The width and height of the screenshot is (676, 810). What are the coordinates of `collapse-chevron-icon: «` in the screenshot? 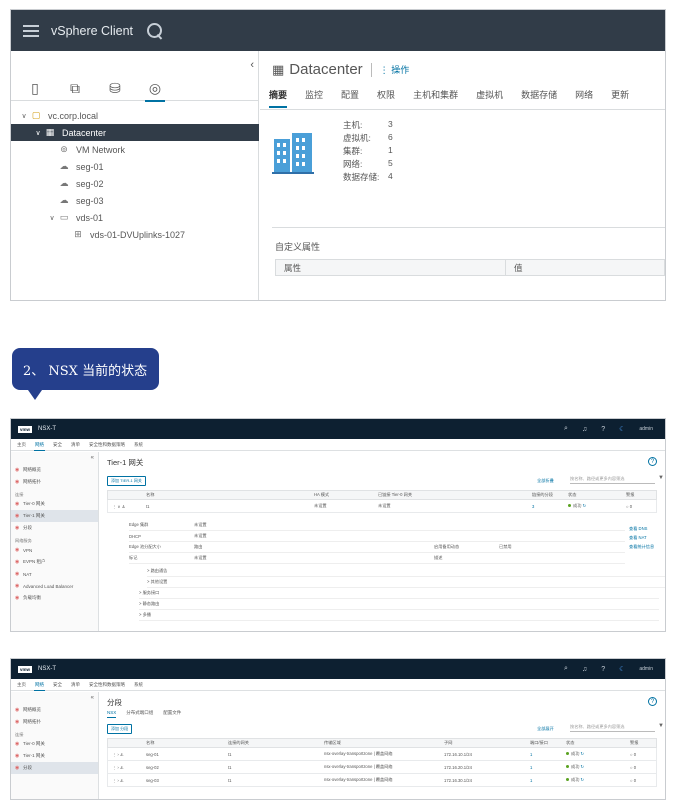 It's located at (92, 698).